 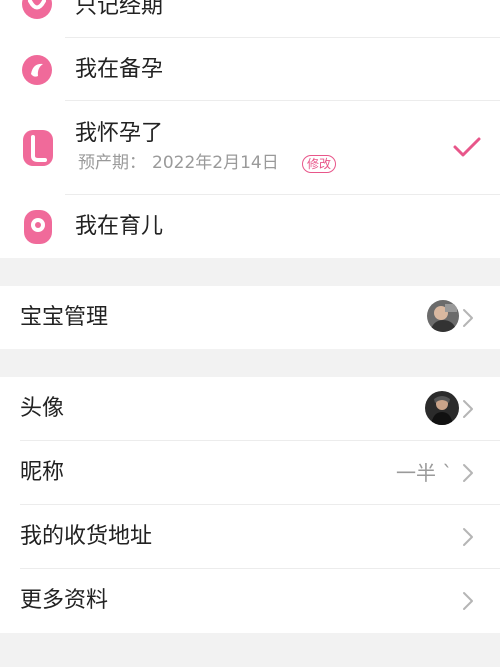 What do you see at coordinates (250, 69) in the screenshot?
I see `mode-item-trying: 我在备孕` at bounding box center [250, 69].